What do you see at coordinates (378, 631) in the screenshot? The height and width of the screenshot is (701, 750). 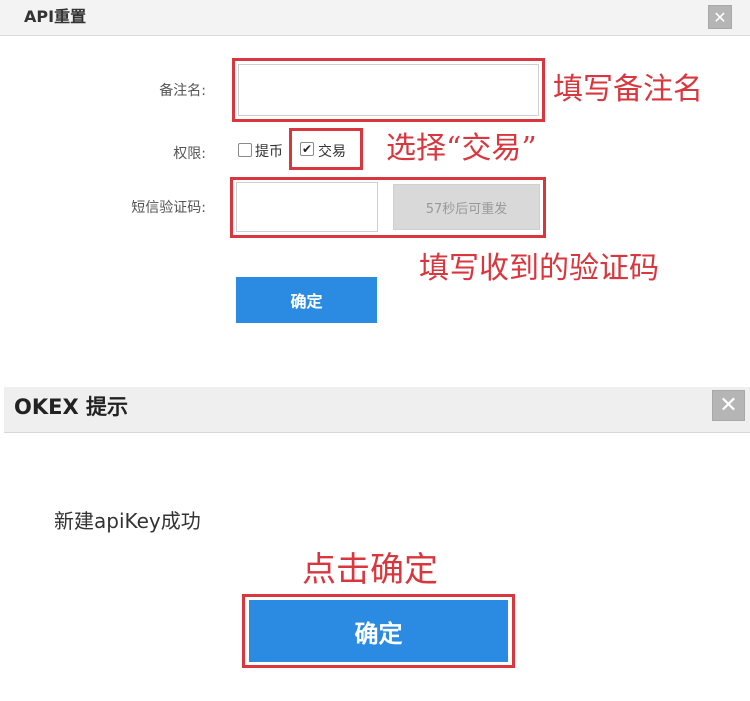 I see `okex-tip-confirm-button: 确定` at bounding box center [378, 631].